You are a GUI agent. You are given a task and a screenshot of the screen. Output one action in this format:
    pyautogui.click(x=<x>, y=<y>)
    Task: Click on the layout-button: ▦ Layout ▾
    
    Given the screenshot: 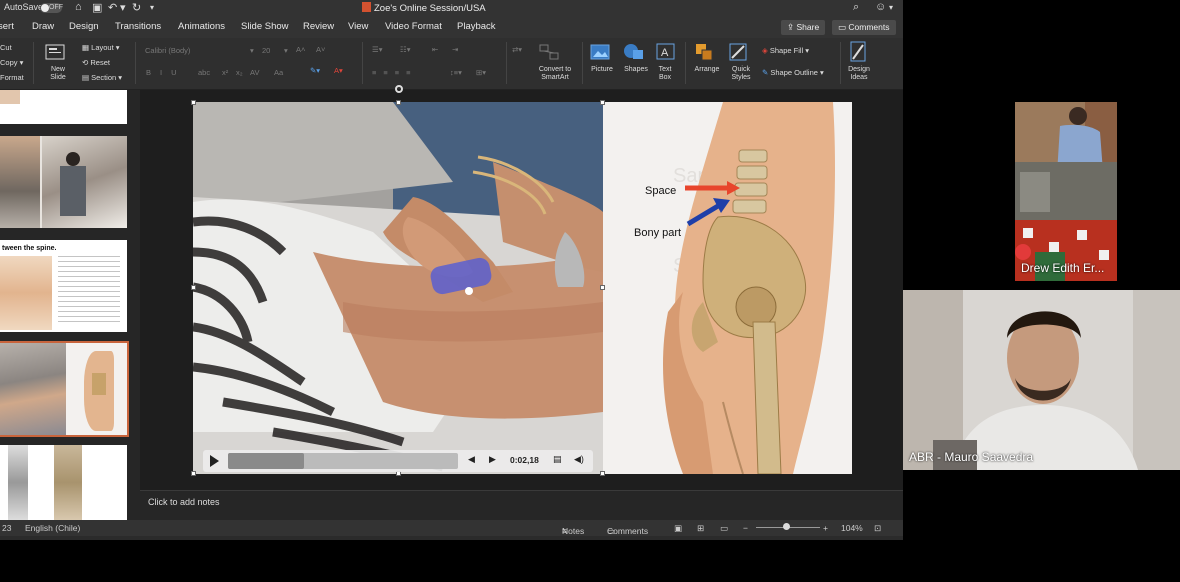 What is the action you would take?
    pyautogui.click(x=101, y=47)
    